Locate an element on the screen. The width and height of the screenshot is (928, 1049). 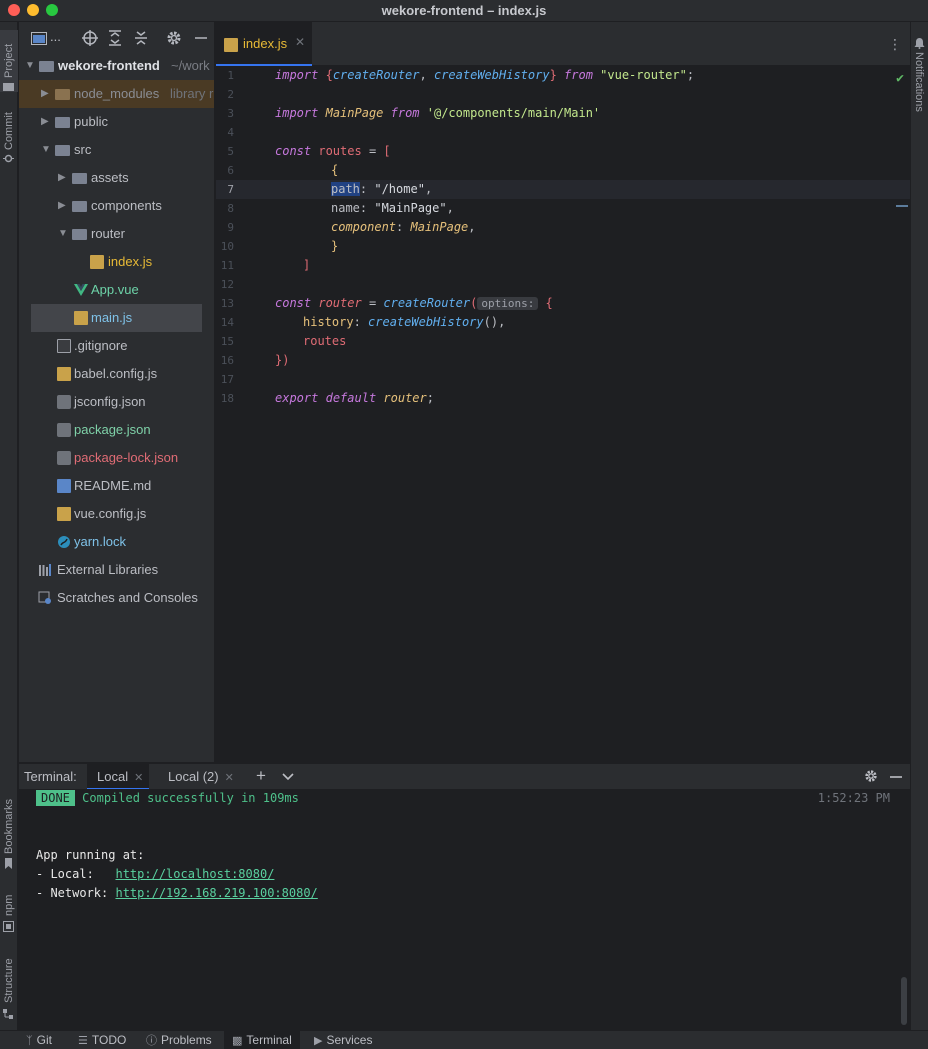
commit-tool-tab: Commit is located at coordinates (9, 134).